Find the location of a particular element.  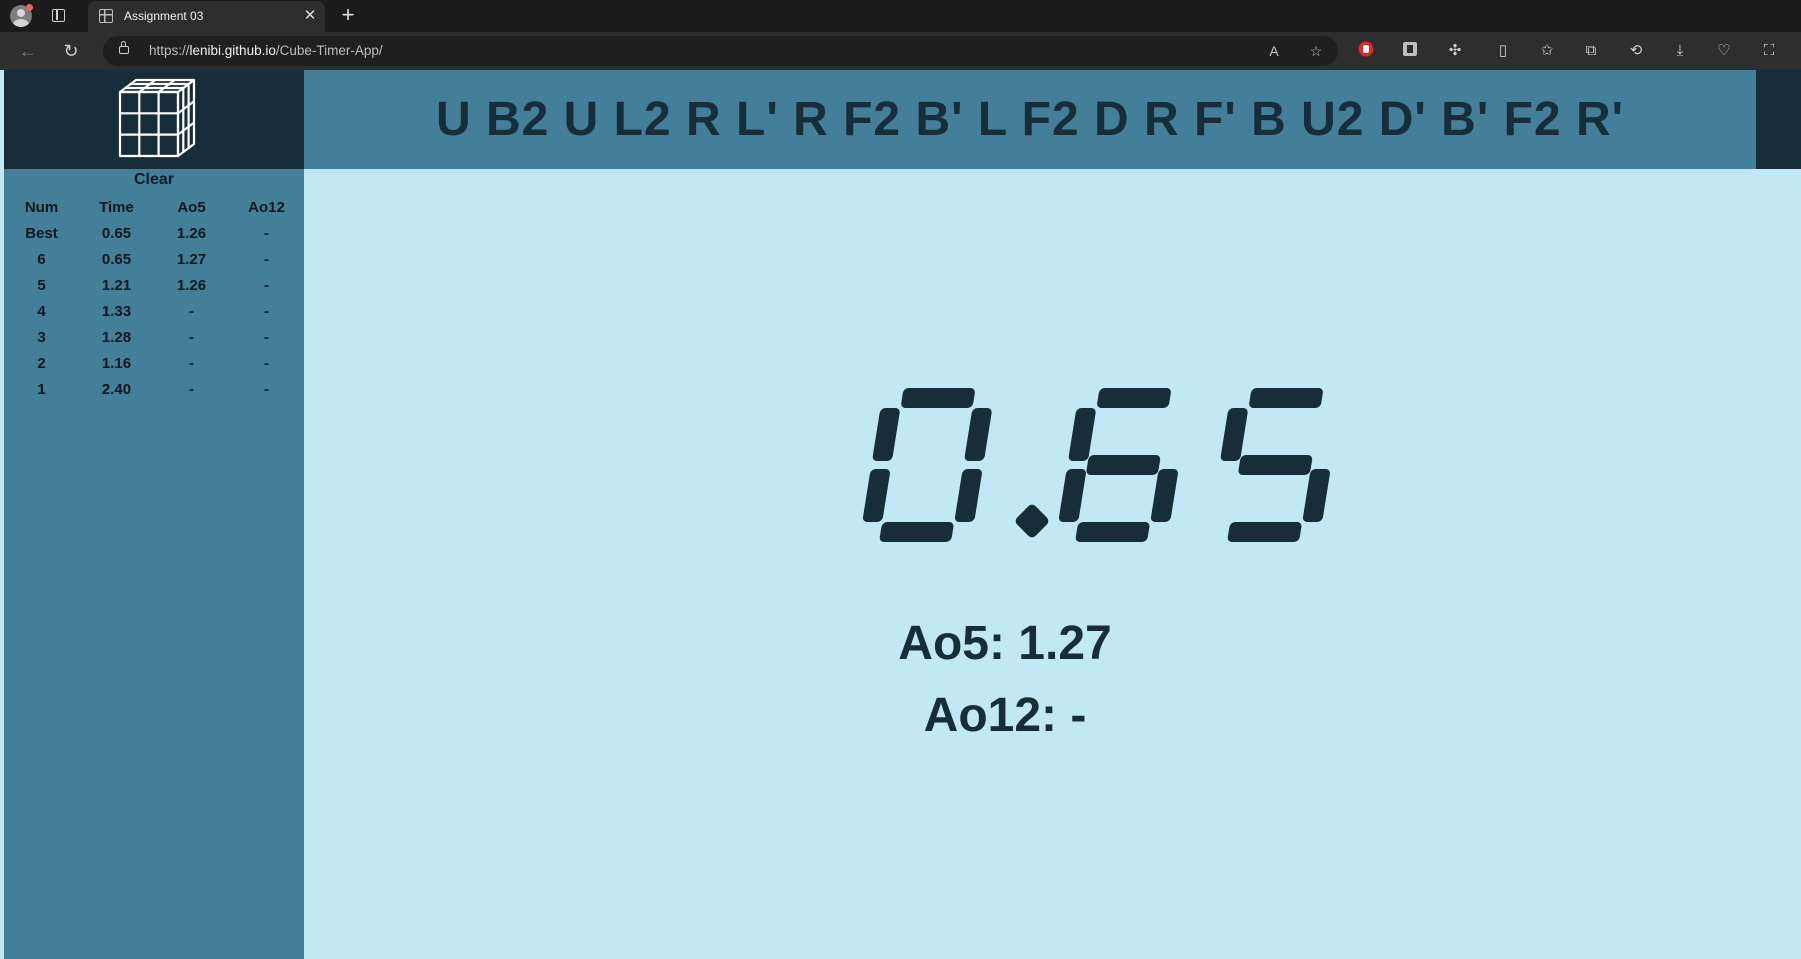

downloads-icon: ⤓ is located at coordinates (1680, 51).